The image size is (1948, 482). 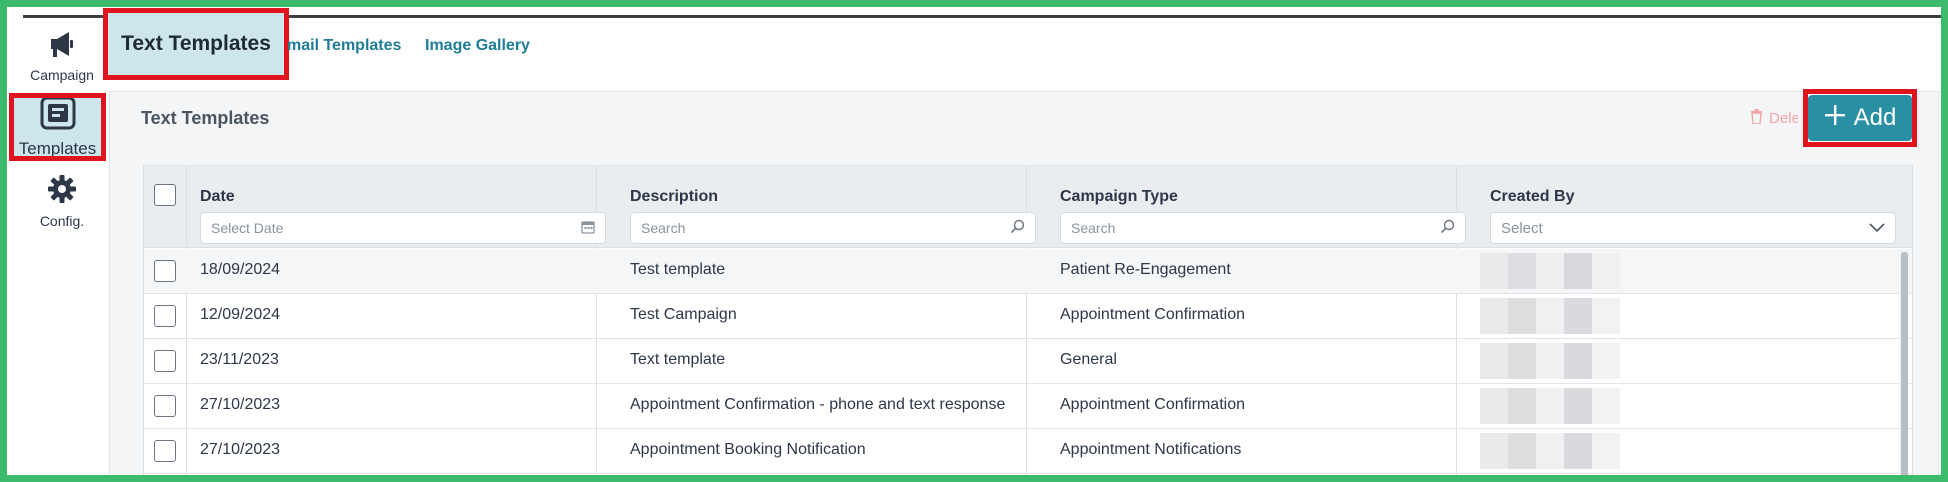 What do you see at coordinates (663, 228) in the screenshot?
I see `description-search-placeholder: Search` at bounding box center [663, 228].